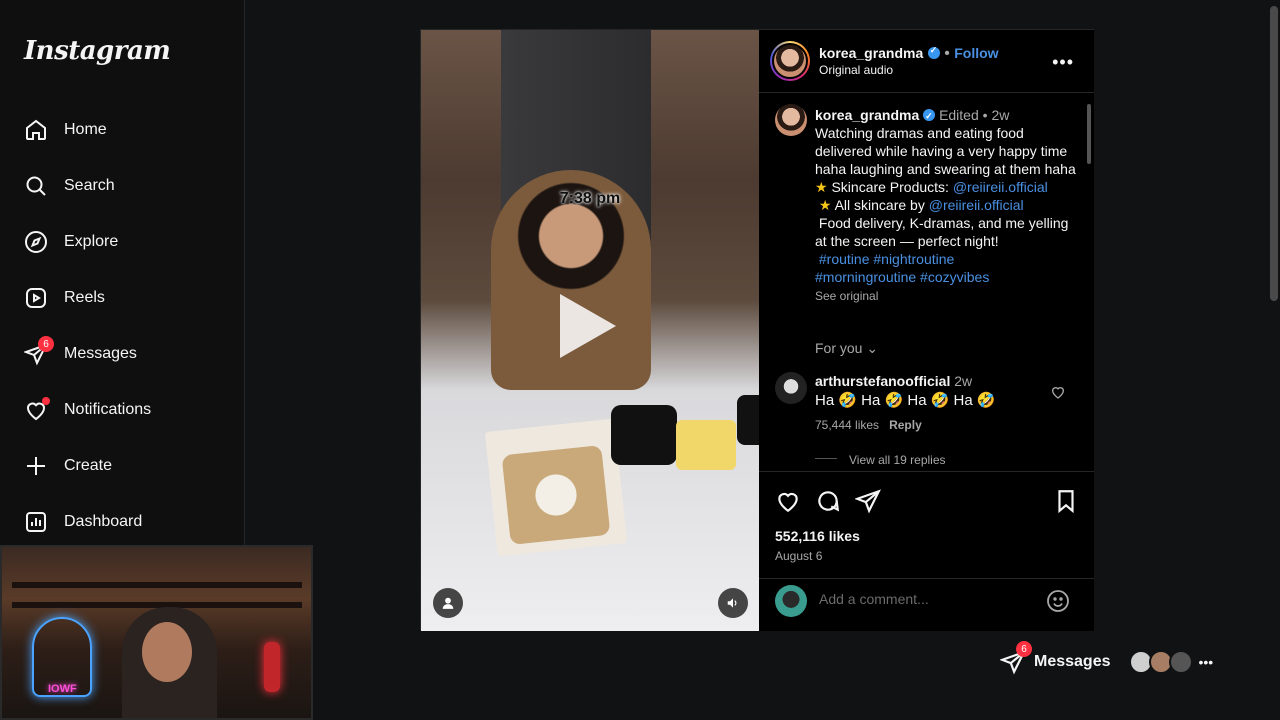  I want to click on sidebar-item-dashboard: Dashboard, so click(83, 522).